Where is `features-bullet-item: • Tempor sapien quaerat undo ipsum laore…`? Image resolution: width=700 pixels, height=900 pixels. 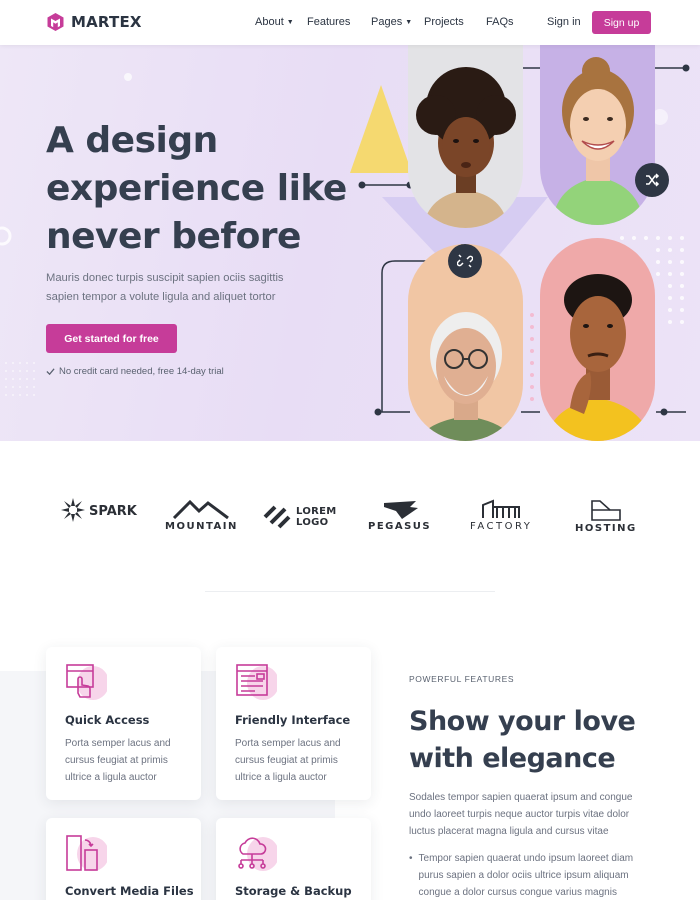 features-bullet-item: • Tempor sapien quaerat undo ipsum laore… is located at coordinates (534, 875).